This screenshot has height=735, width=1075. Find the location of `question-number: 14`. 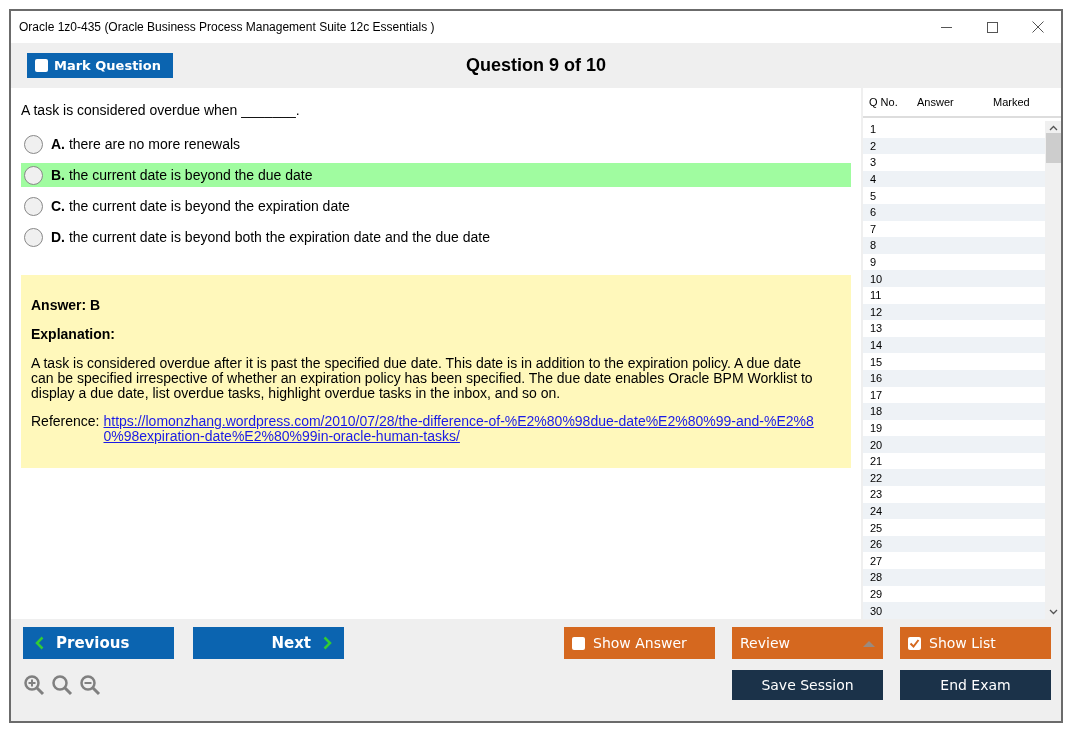

question-number: 14 is located at coordinates (876, 345).